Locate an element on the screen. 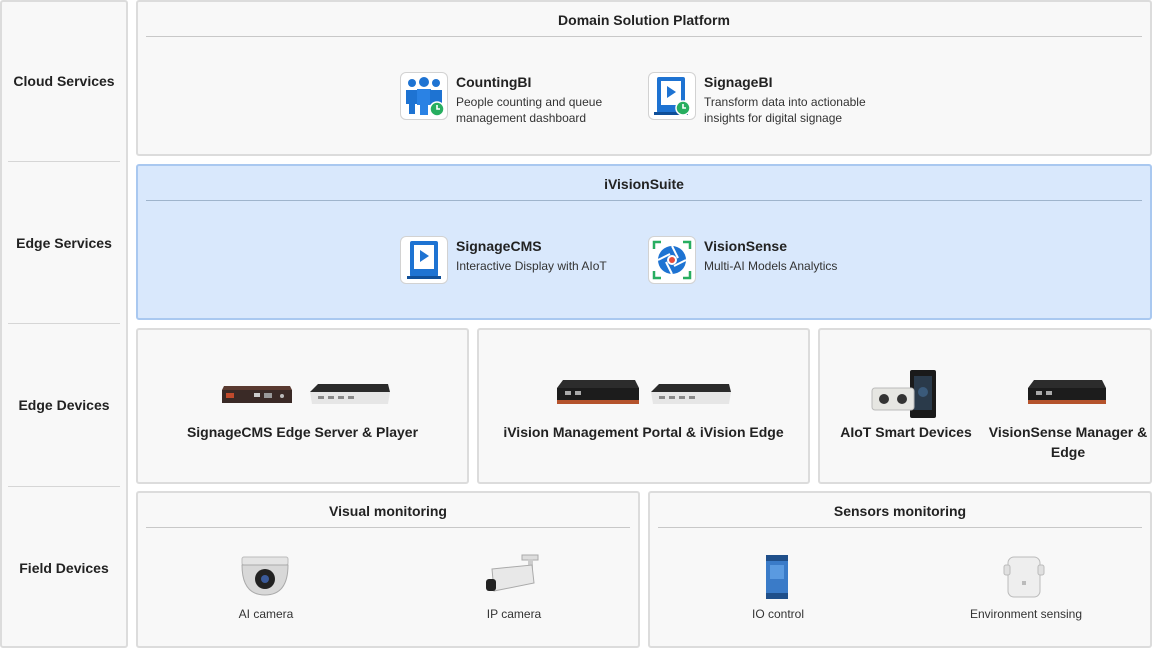 This screenshot has width=1152, height=648. layer-label-edge-devices: Edge Devices is located at coordinates (64, 405).